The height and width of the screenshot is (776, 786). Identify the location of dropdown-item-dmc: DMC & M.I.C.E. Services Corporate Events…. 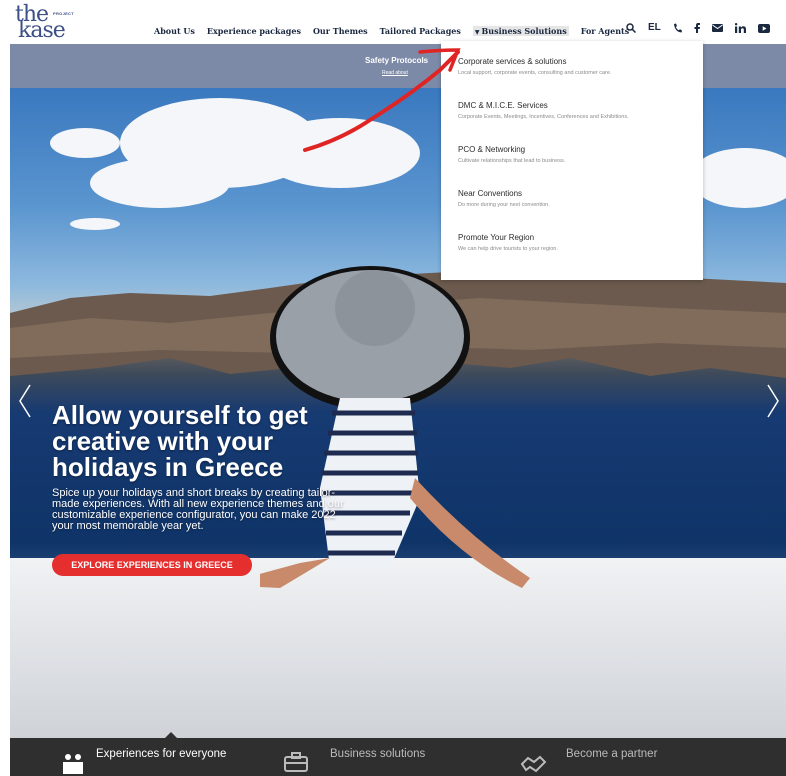
(543, 110).